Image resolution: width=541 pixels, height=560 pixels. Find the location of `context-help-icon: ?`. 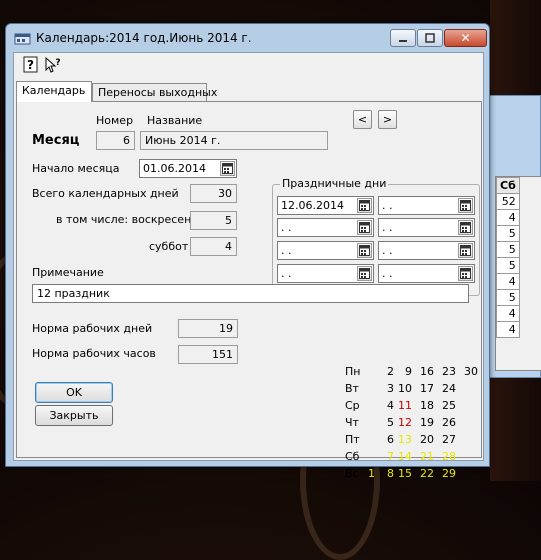

context-help-icon: ? is located at coordinates (53, 65).